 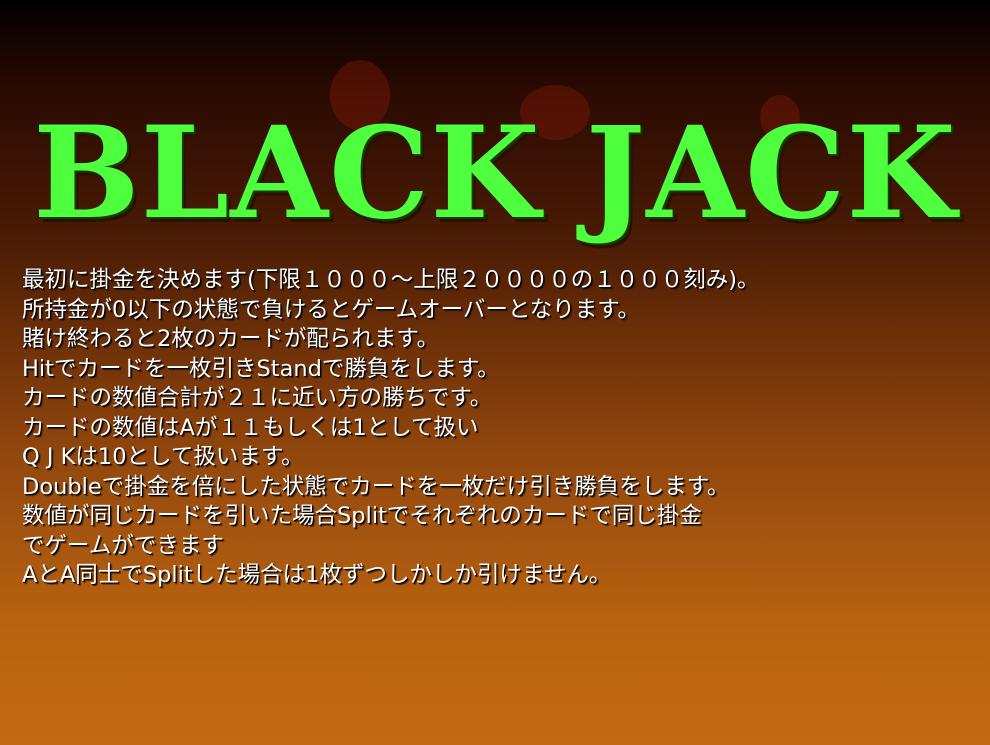 What do you see at coordinates (391, 280) in the screenshot?
I see `rule-line: 最初に掛金を決めます(下限１０００～上限２００００の１０００刻み)。` at bounding box center [391, 280].